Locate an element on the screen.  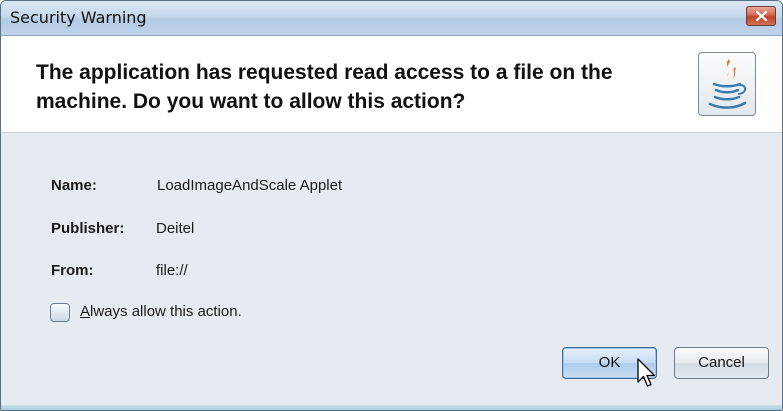
checkbox-label-text: lways allow this action. is located at coordinates (166, 311).